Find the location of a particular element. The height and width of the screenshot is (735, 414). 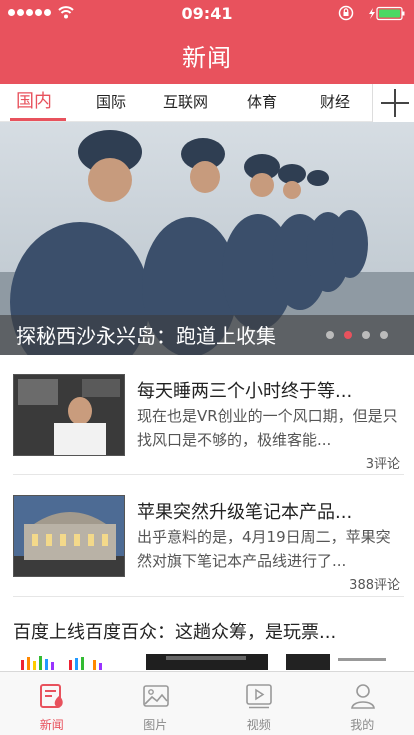

category-tabs: 国内 国际 互联网 体育 财经 is located at coordinates (207, 103).